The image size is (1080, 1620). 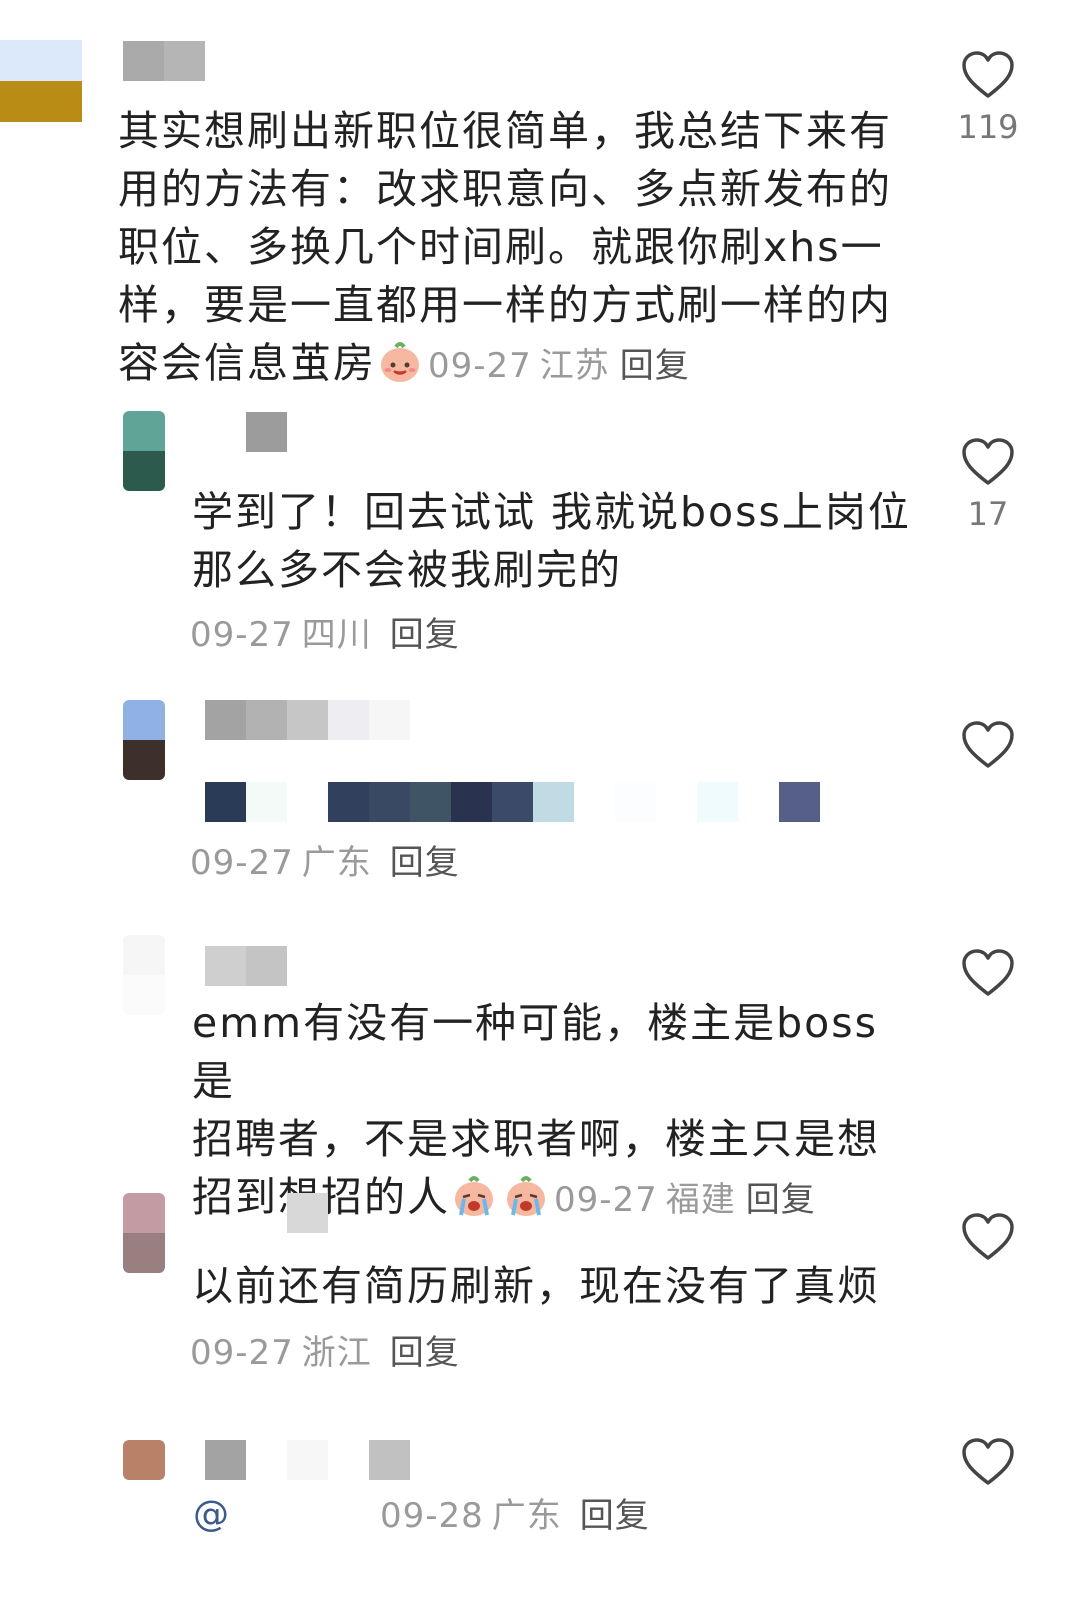 What do you see at coordinates (536, 1286) in the screenshot?
I see `comment-text: 以前还有简历刷新，现在没有了真烦` at bounding box center [536, 1286].